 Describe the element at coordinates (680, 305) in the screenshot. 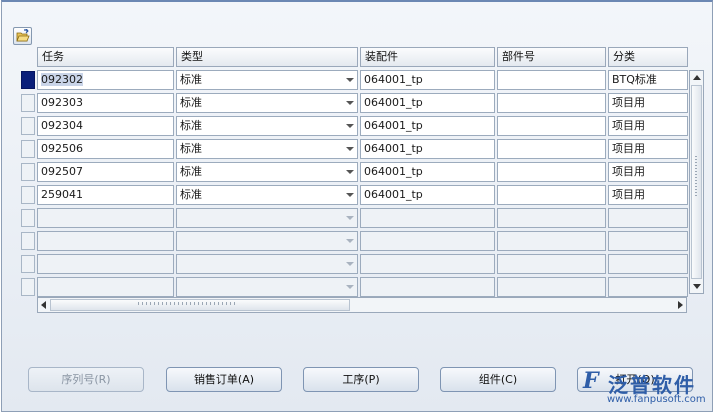

I see `scroll-right-icon` at that location.